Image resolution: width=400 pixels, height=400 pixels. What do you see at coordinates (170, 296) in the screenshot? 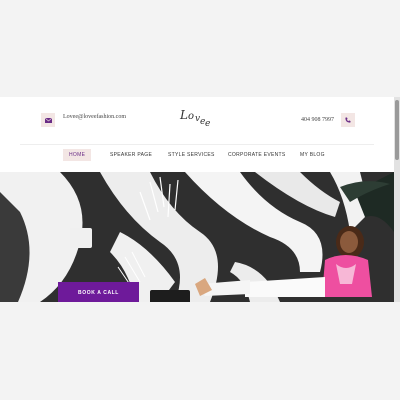
I see `sofa` at bounding box center [170, 296].